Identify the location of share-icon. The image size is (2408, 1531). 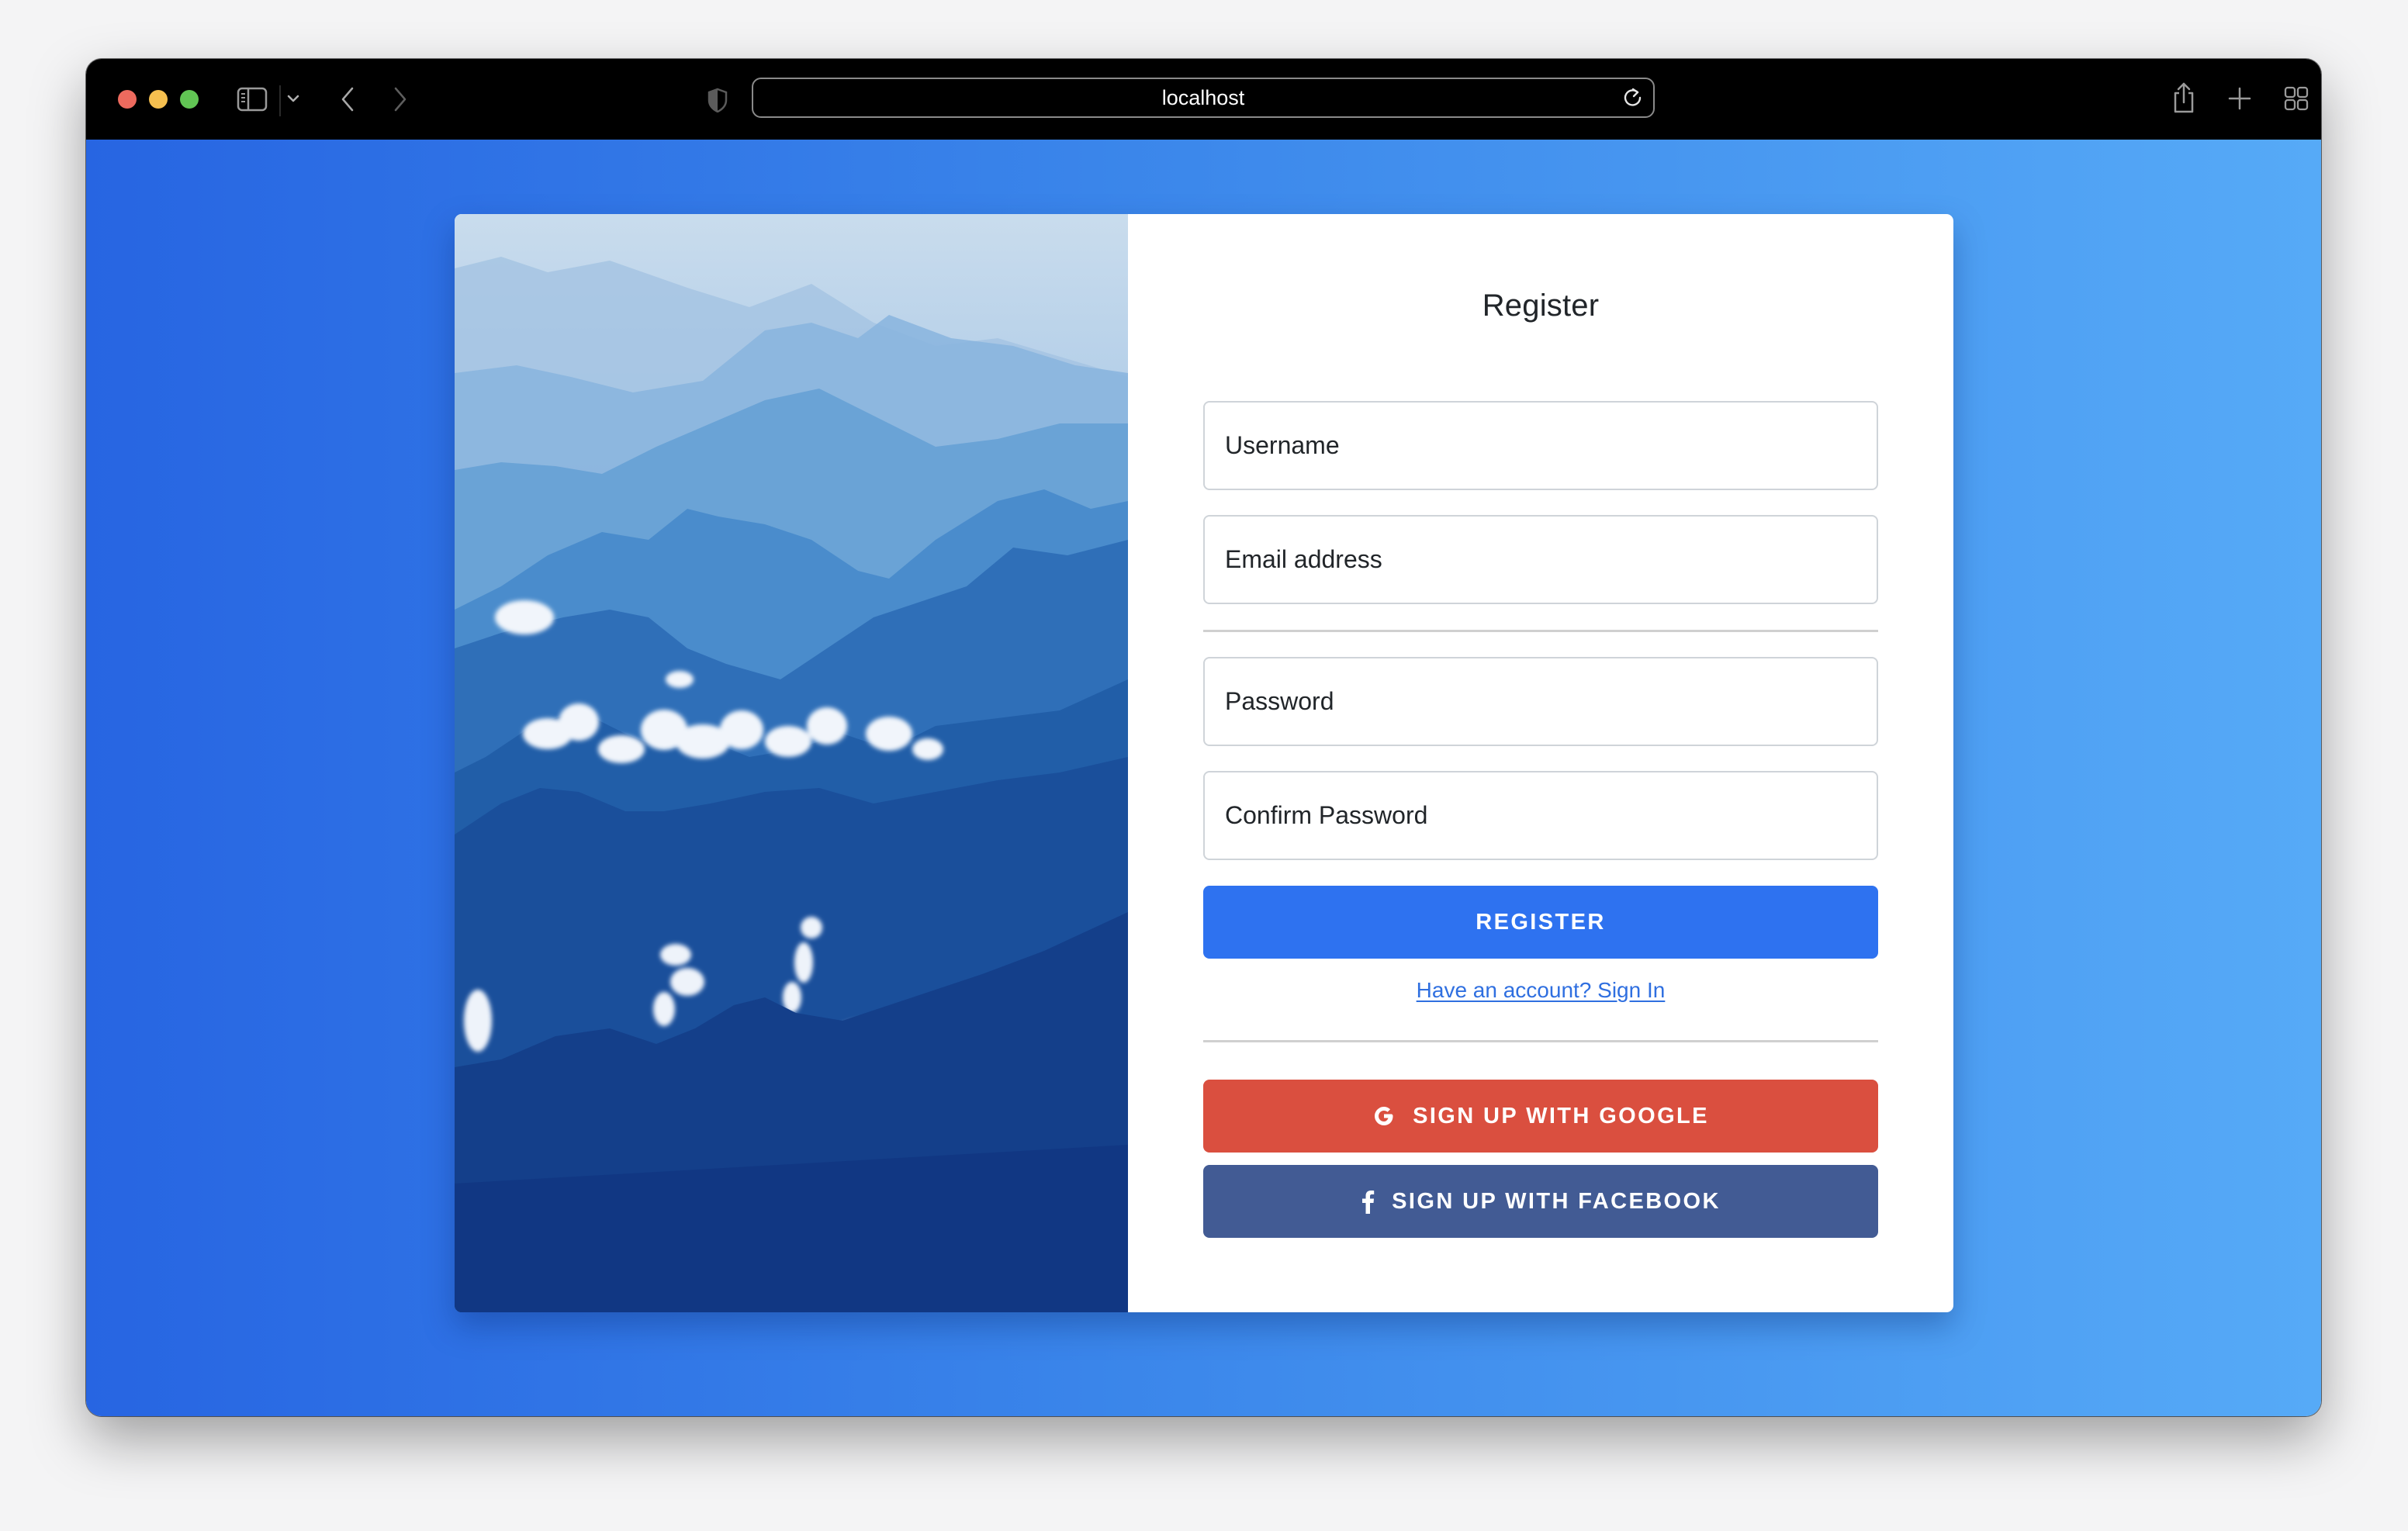
(2183, 98).